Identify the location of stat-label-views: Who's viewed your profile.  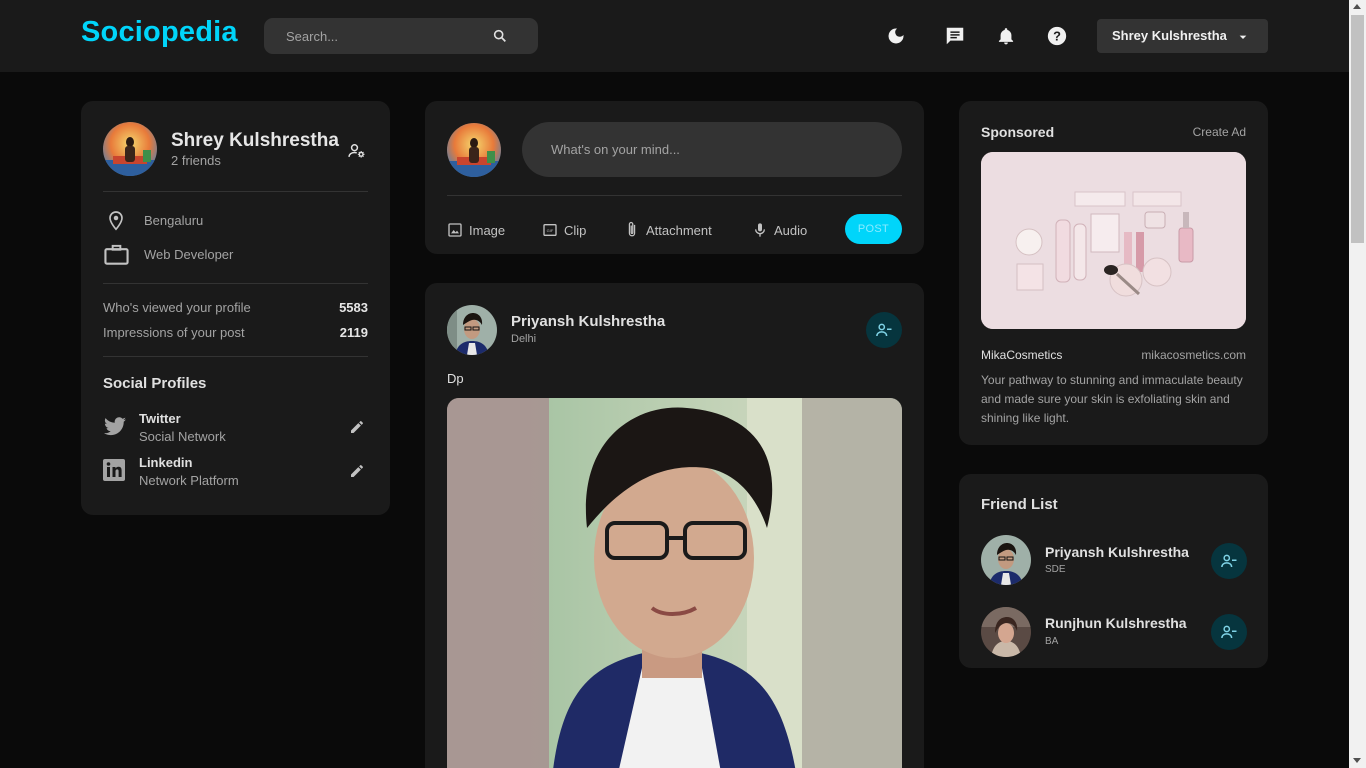
(177, 307).